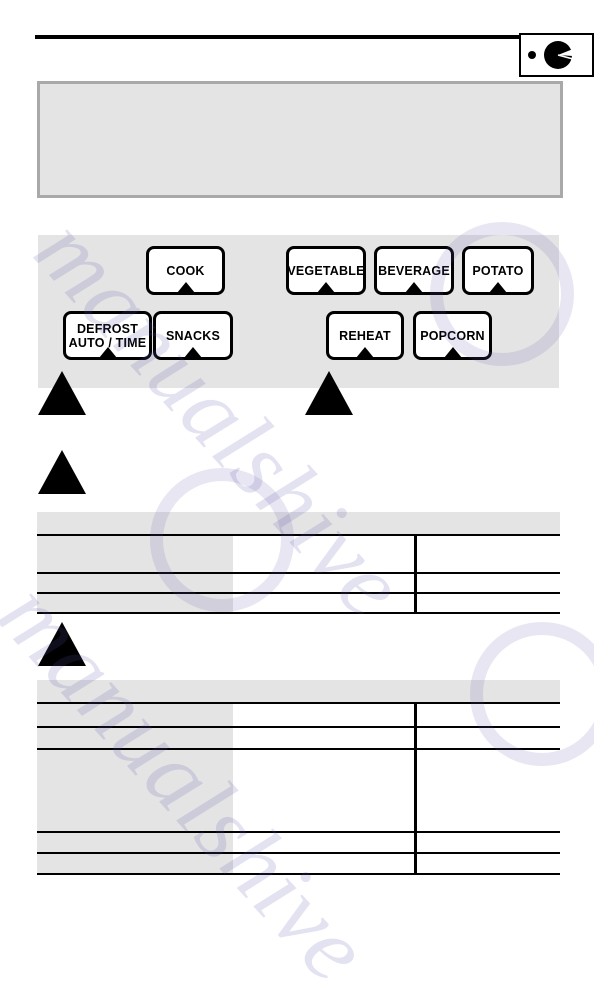 The height and width of the screenshot is (1003, 594). What do you see at coordinates (62, 393) in the screenshot?
I see `callout-marker-panel-left` at bounding box center [62, 393].